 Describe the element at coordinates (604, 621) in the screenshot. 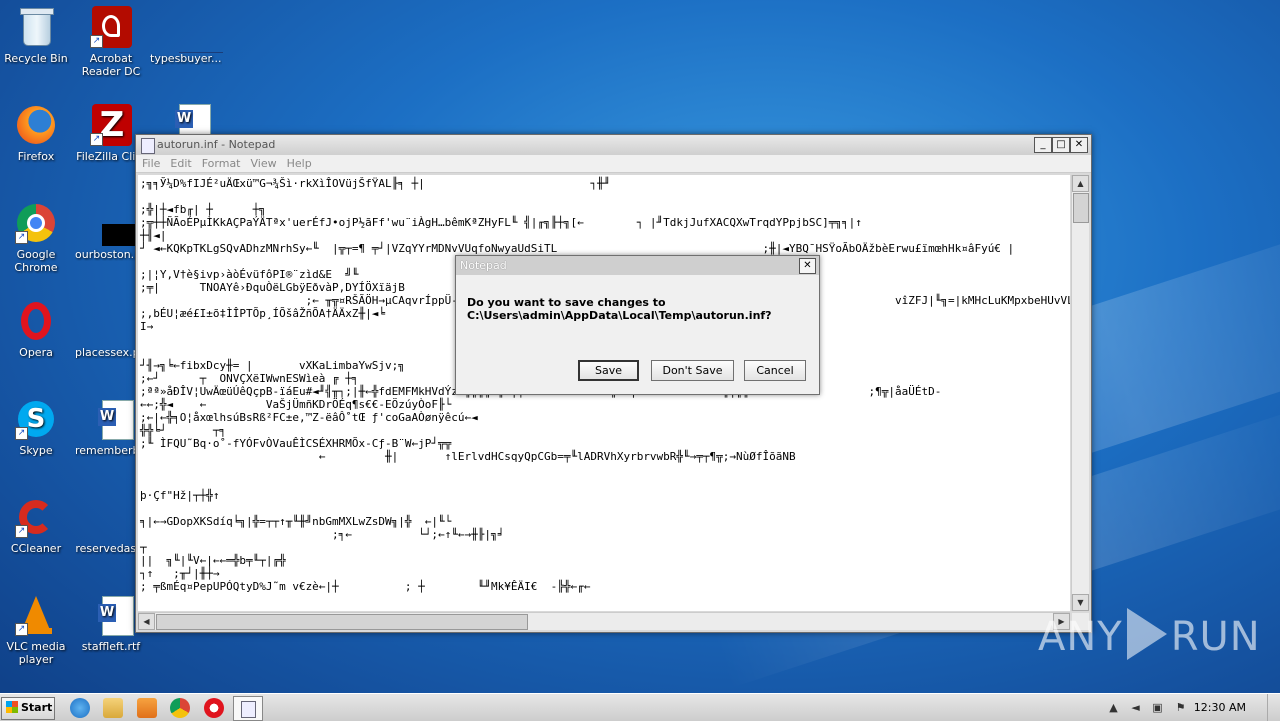

I see `horizontal-scrollbar: ◀ ▶` at that location.